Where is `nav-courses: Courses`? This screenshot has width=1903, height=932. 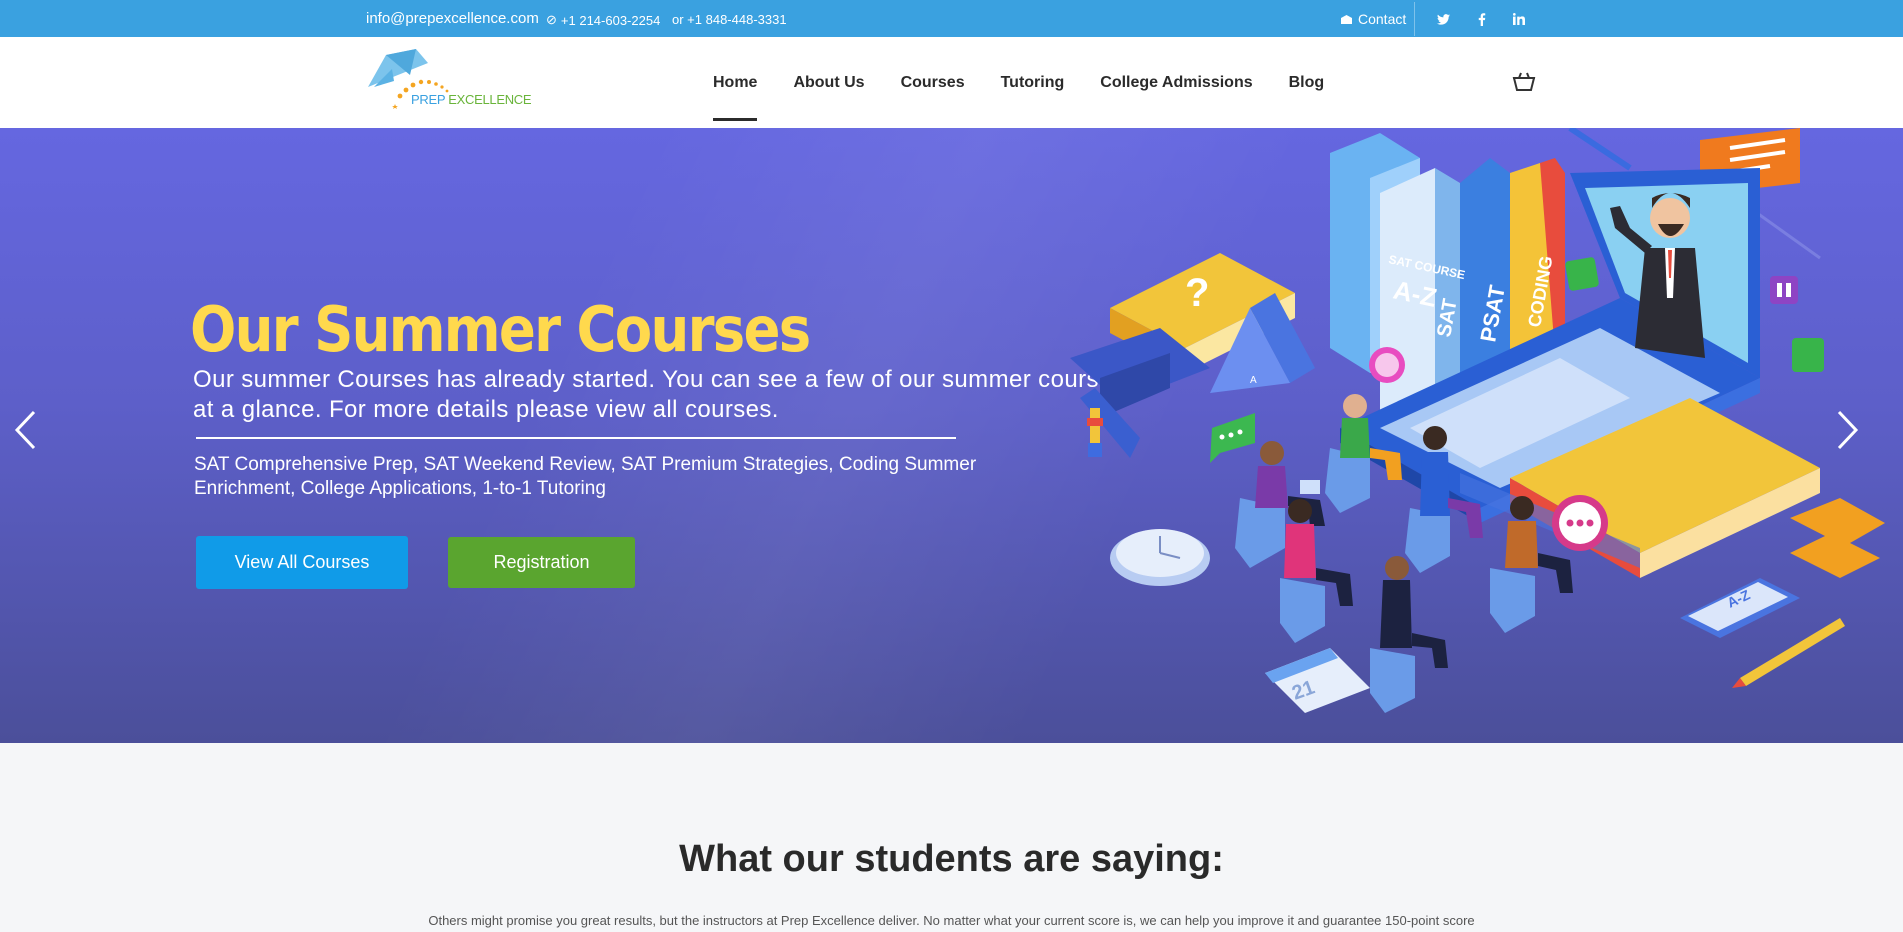 nav-courses: Courses is located at coordinates (933, 83).